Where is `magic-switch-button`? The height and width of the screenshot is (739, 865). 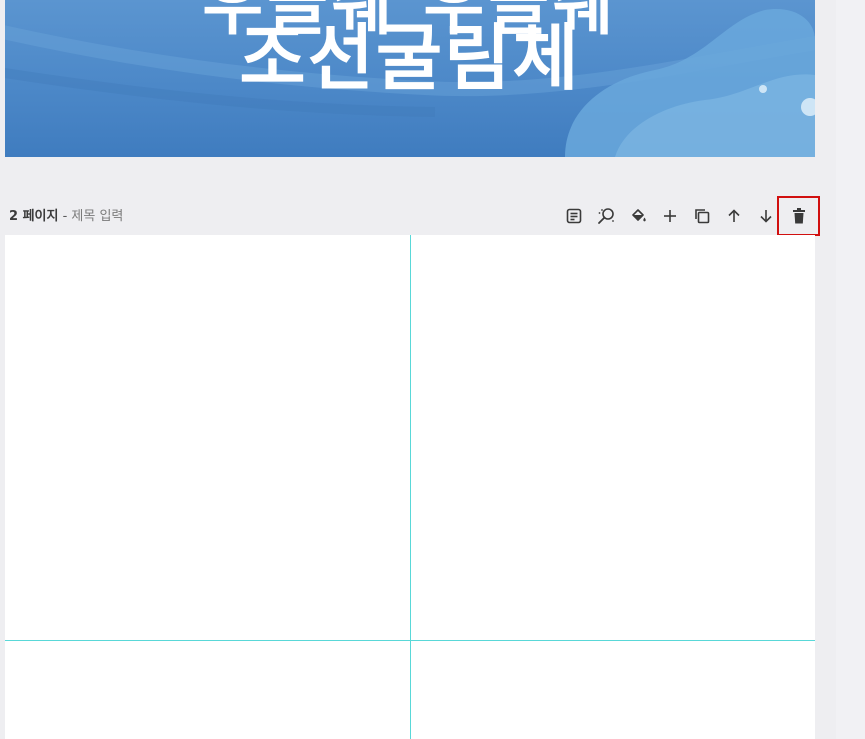
magic-switch-button is located at coordinates (606, 216).